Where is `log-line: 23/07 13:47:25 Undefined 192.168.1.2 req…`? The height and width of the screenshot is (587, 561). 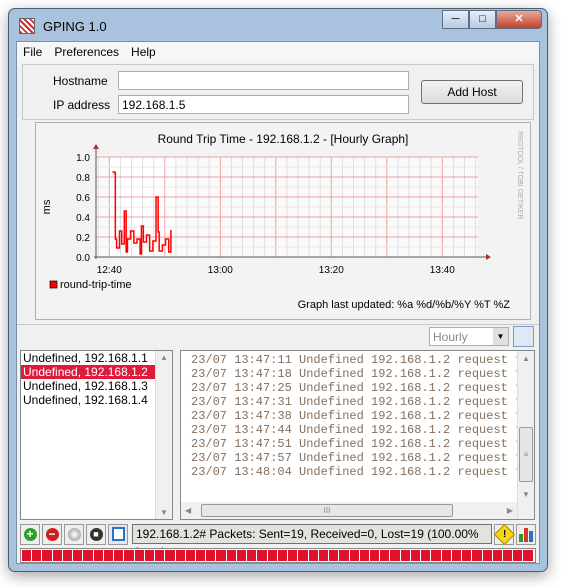
log-line: 23/07 13:47:25 Undefined 192.168.1.2 req… is located at coordinates (357, 388).